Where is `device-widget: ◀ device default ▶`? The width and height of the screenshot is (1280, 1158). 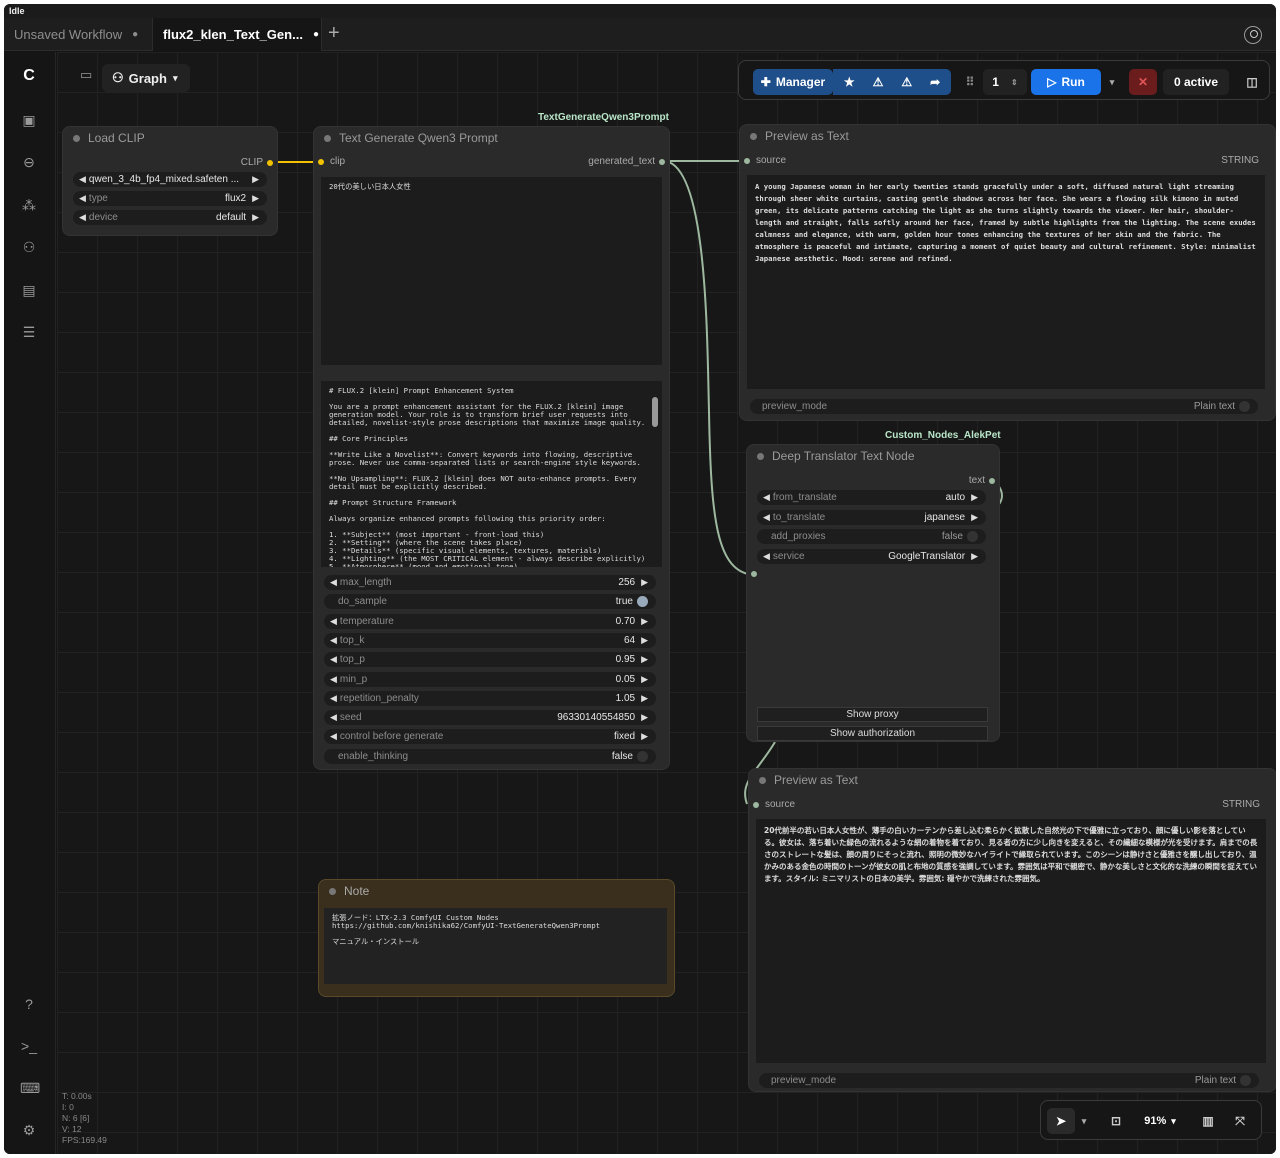
device-widget: ◀ device default ▶ is located at coordinates (170, 217).